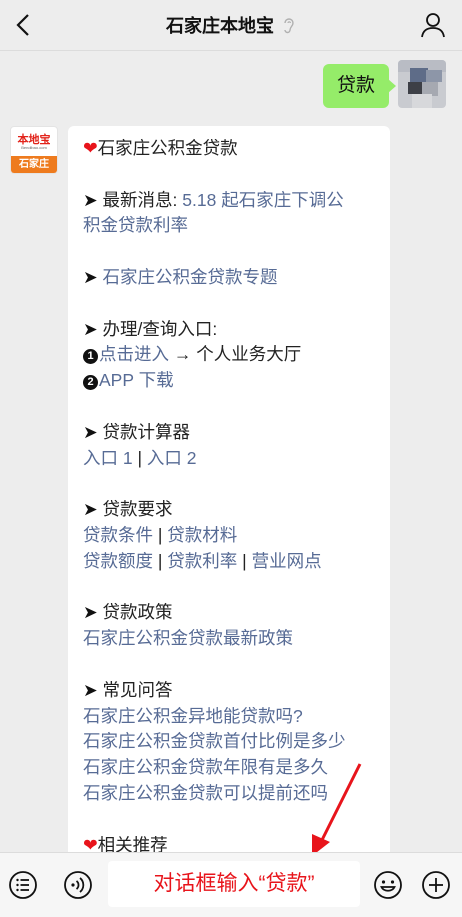 This screenshot has width=462, height=917. What do you see at coordinates (422, 84) in the screenshot?
I see `user-avatar` at bounding box center [422, 84].